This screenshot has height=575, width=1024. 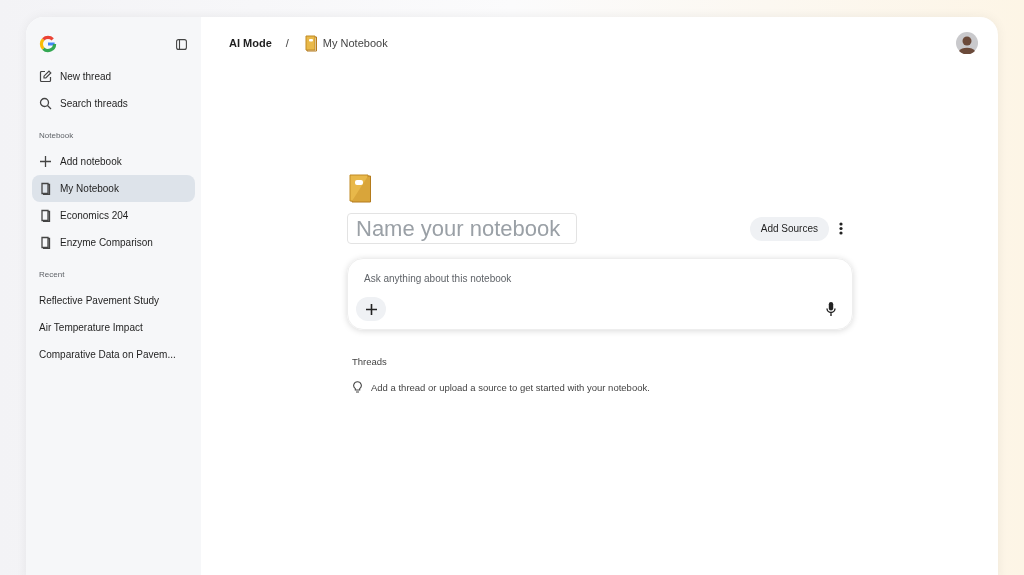 What do you see at coordinates (181, 44) in the screenshot?
I see `sidebar-toggle-icon` at bounding box center [181, 44].